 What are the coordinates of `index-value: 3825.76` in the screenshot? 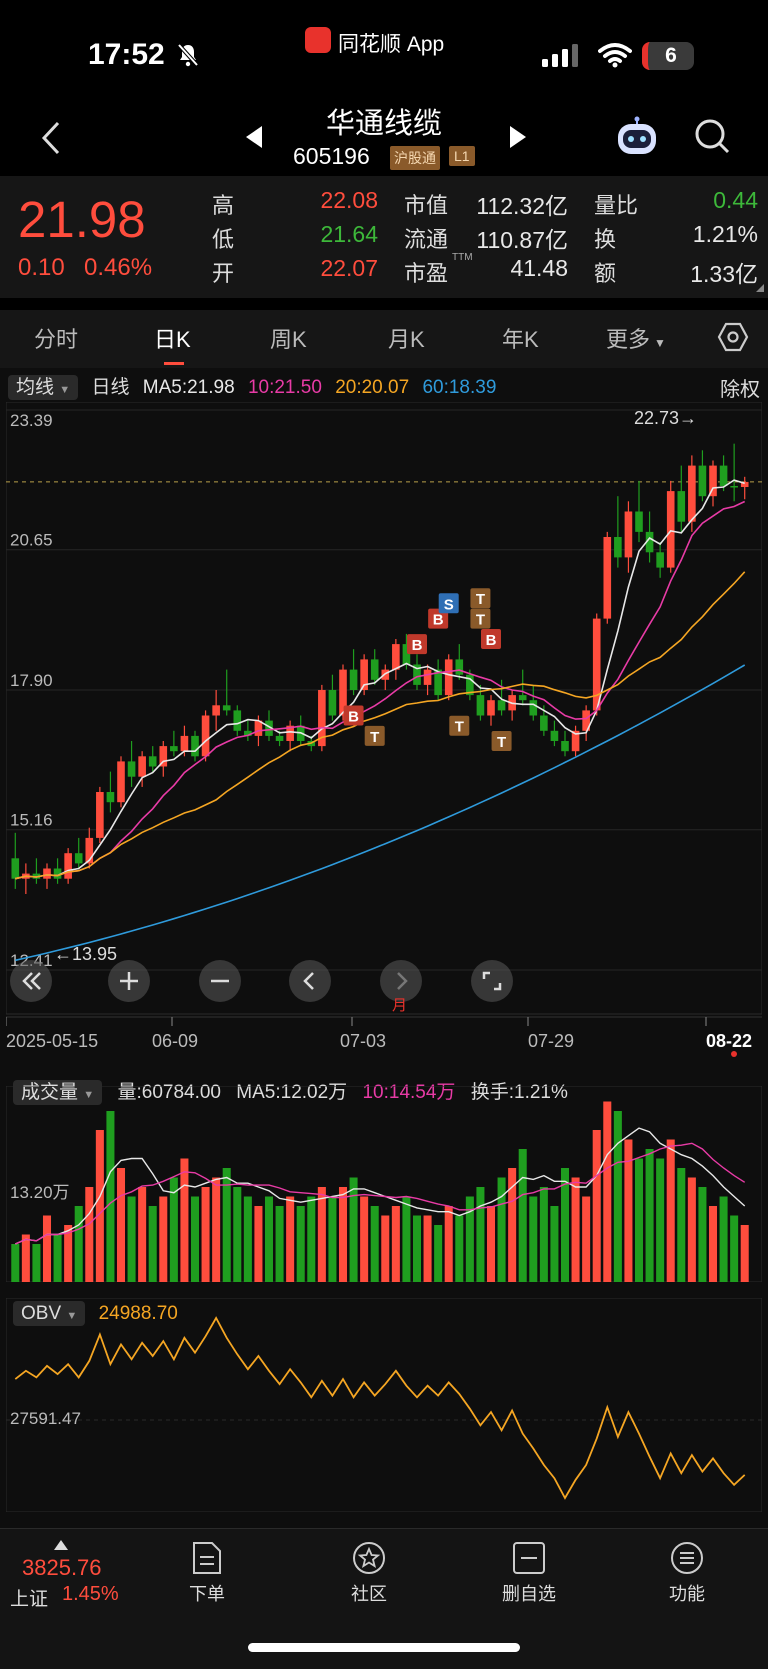 It's located at (62, 1568).